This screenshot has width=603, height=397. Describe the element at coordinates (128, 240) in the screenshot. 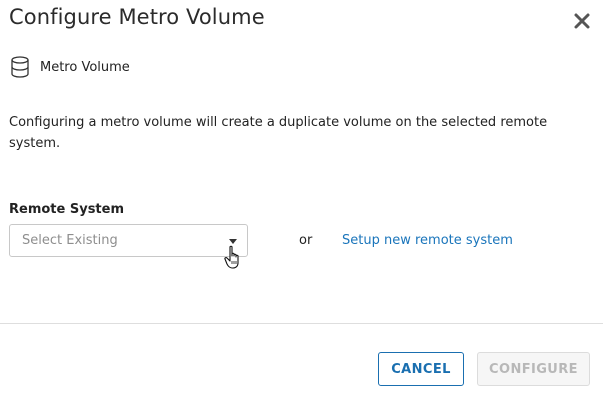

I see `remote-system-select: Select Existing` at that location.